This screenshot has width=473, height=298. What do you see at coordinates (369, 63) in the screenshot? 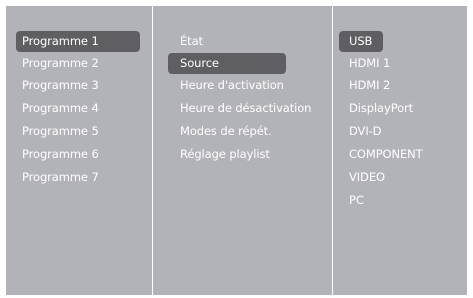
I see `menu-item-source-hdmi1: HDMI 1` at bounding box center [369, 63].